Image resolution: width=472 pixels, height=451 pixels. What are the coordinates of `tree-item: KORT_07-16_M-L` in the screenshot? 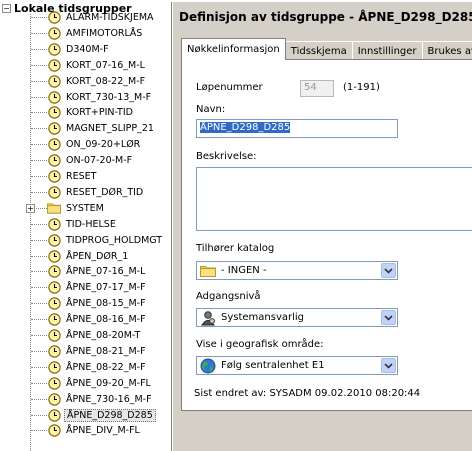 It's located at (85, 65).